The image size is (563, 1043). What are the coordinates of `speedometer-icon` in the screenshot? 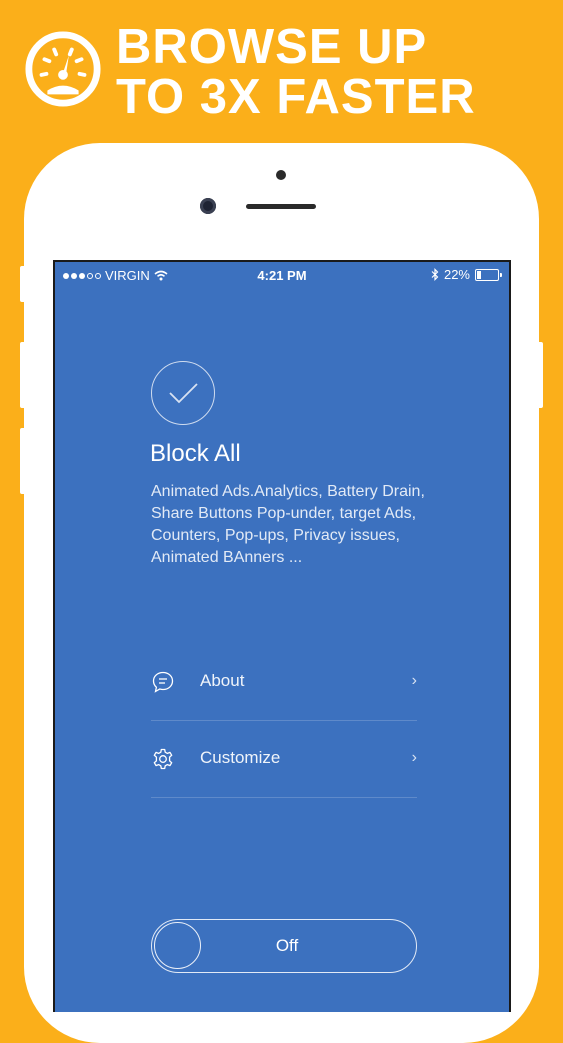 It's located at (63, 69).